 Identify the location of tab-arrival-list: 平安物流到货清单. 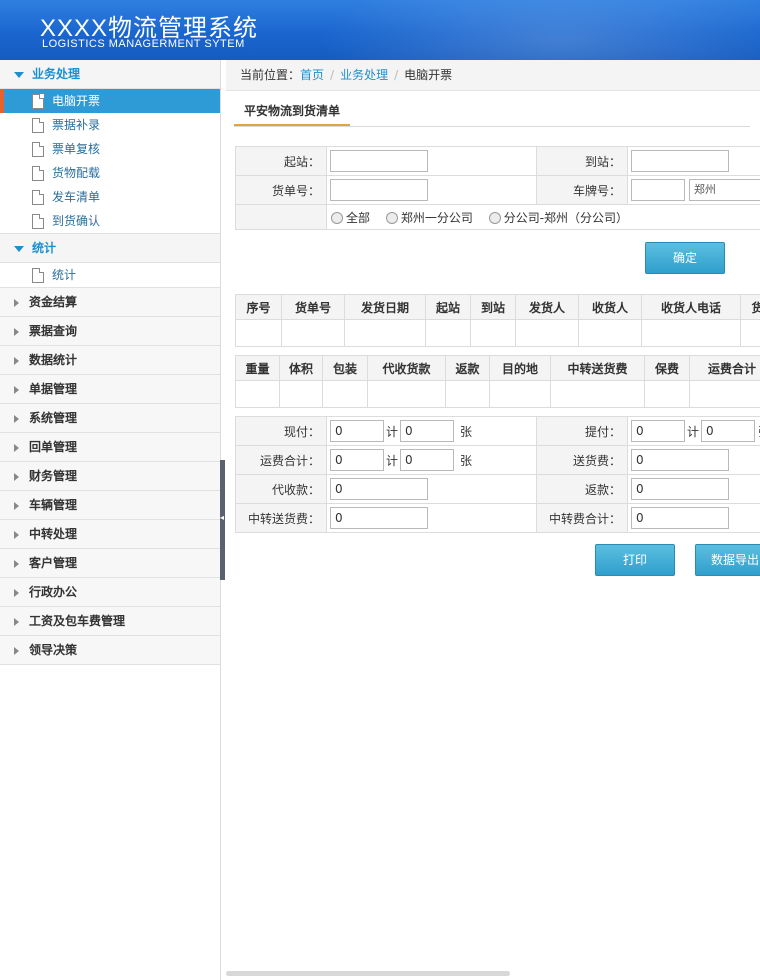
(292, 113).